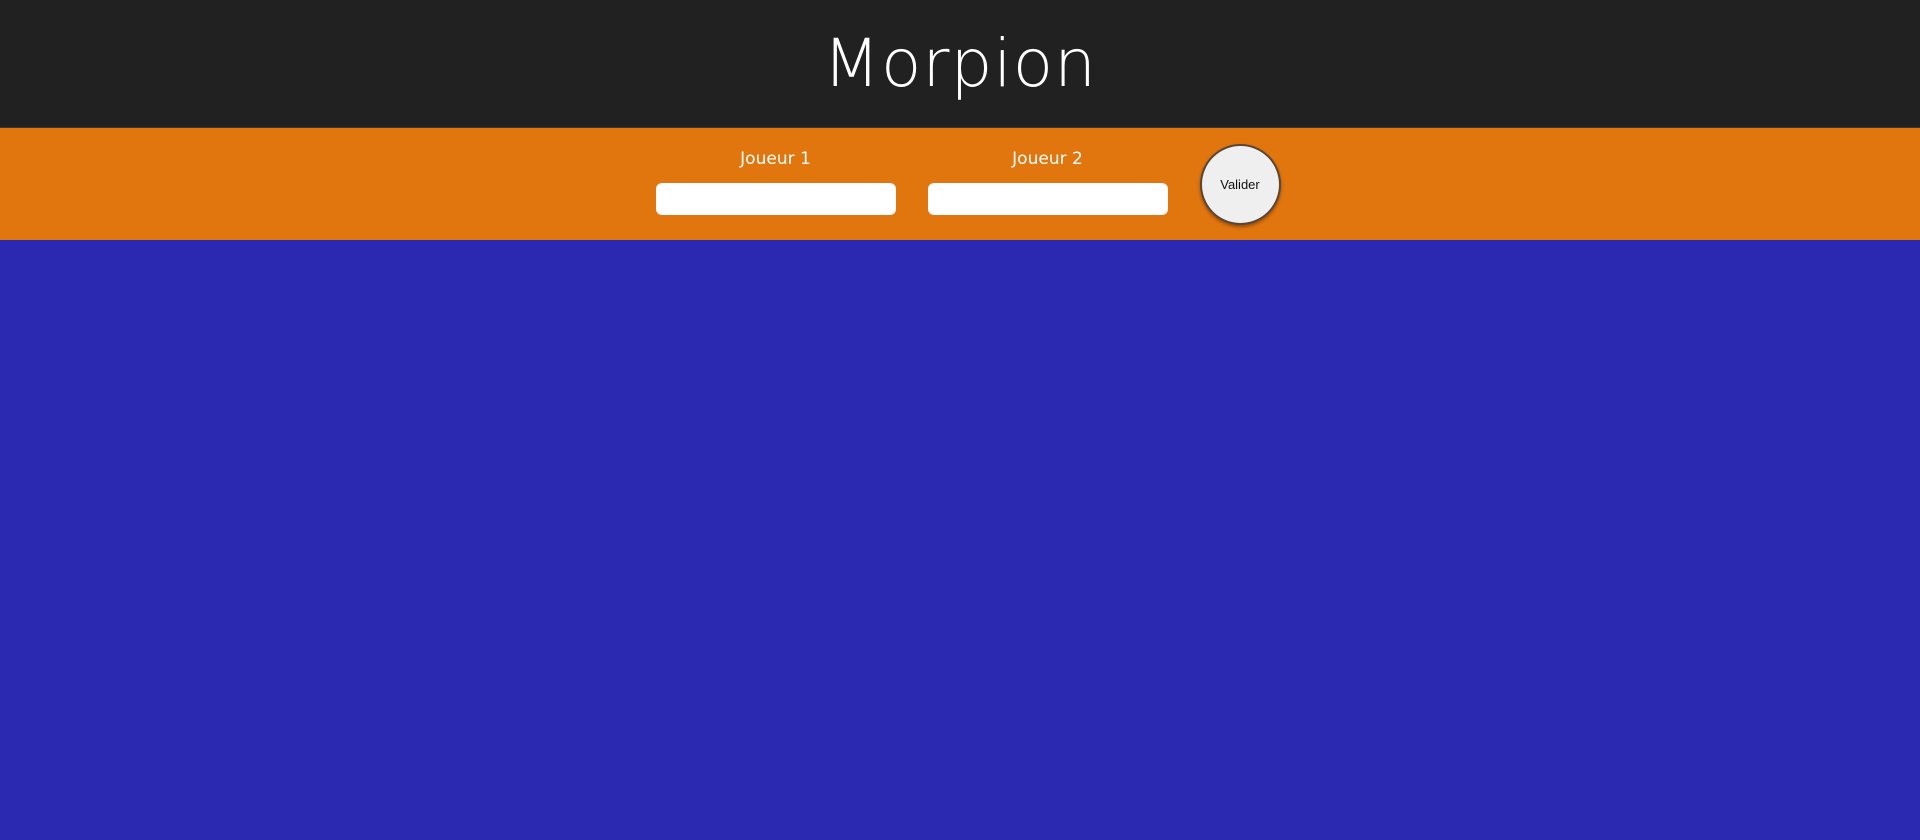 The width and height of the screenshot is (1920, 840). What do you see at coordinates (775, 199) in the screenshot?
I see `player1-input` at bounding box center [775, 199].